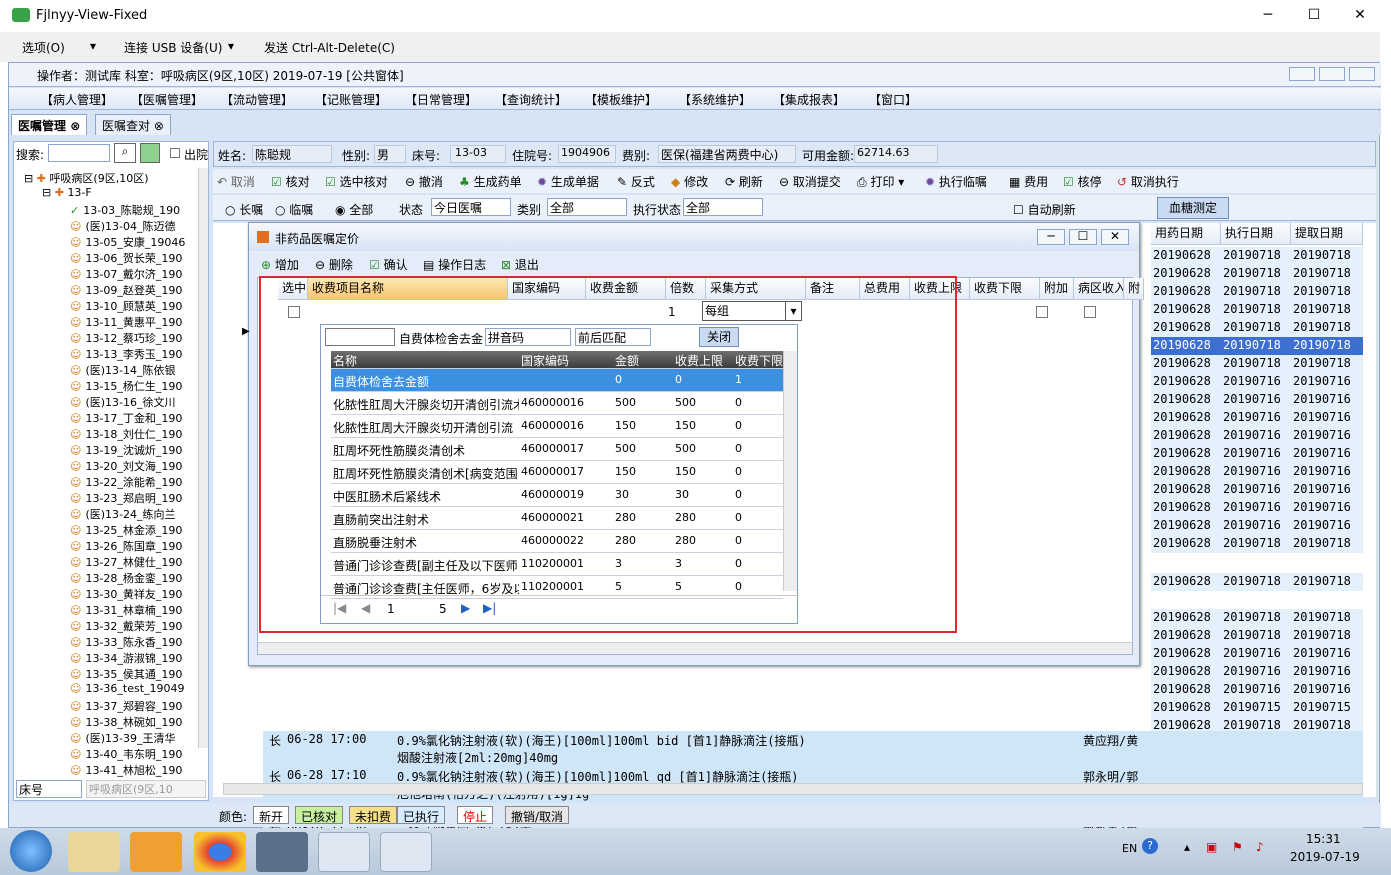  I want to click on dialog-hscrollbar, so click(695, 648).